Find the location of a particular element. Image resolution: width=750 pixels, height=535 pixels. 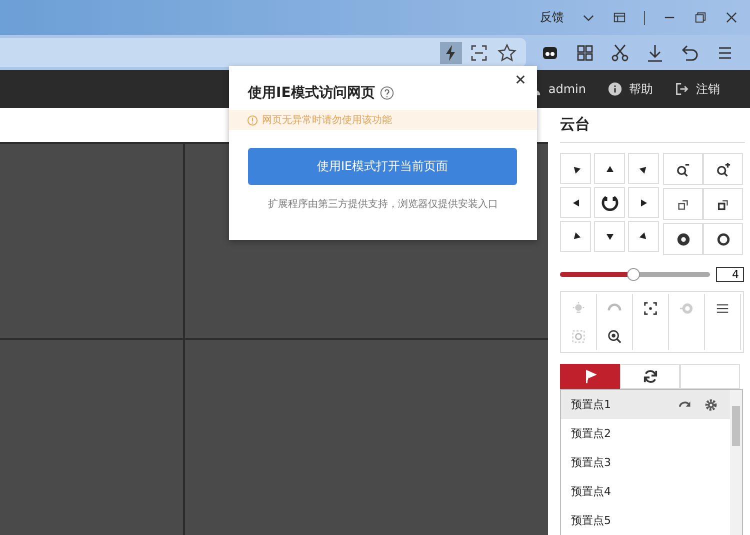

speed-slider is located at coordinates (635, 274).